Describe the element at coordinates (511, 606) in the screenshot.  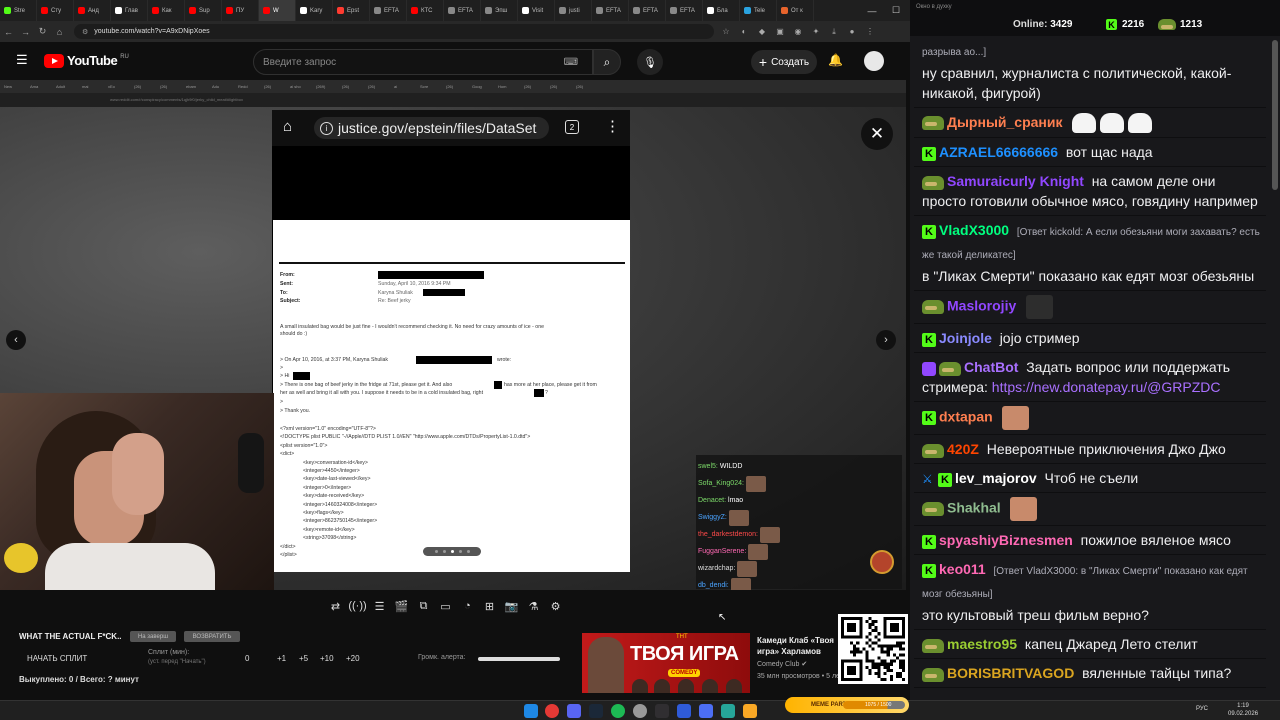
I see `camera-icon: 📷` at that location.